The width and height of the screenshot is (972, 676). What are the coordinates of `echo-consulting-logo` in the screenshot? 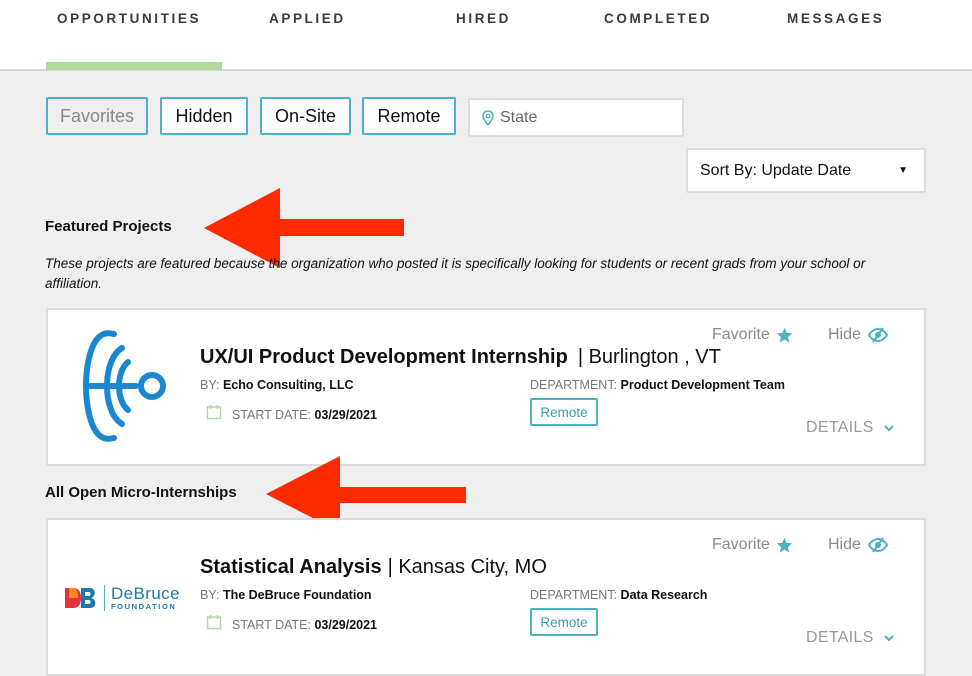 It's located at (124, 386).